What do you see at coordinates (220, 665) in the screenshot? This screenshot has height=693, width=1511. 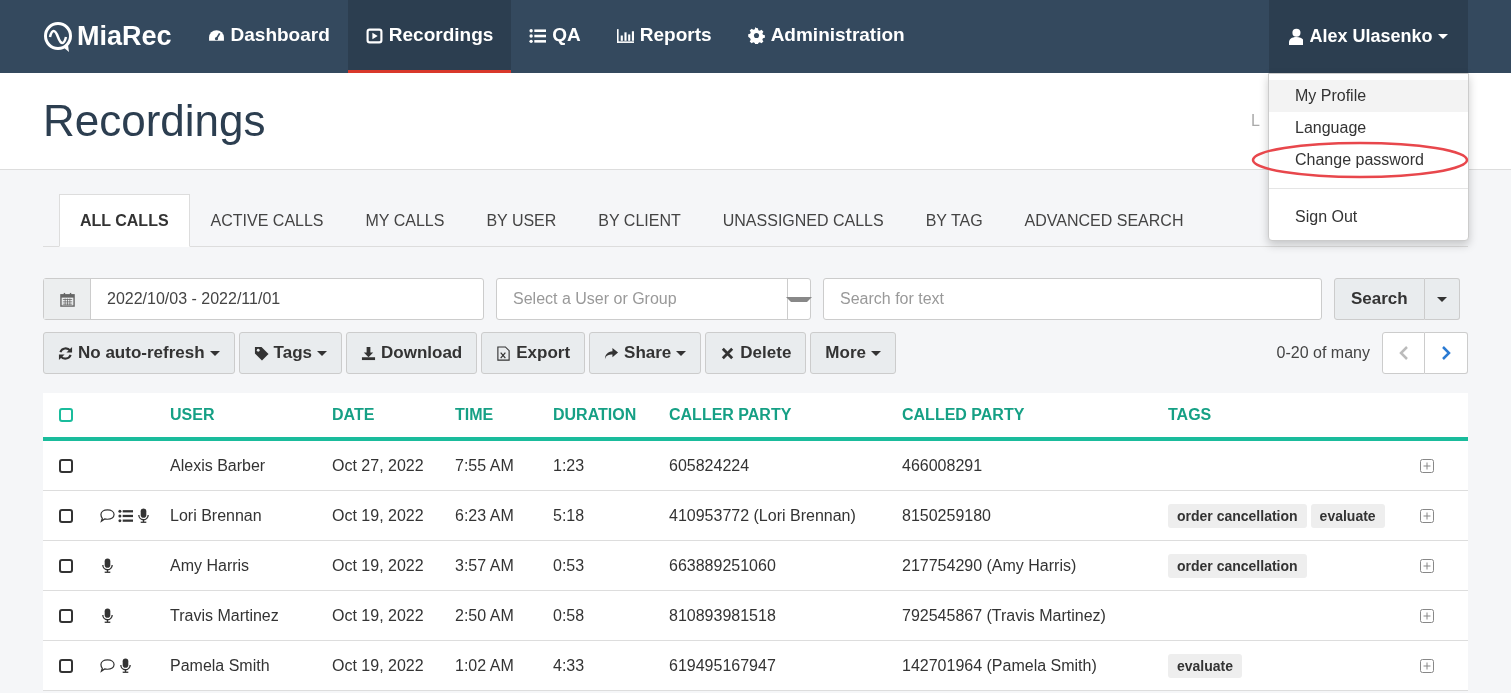 I see `table-cell: Pamela Smith` at bounding box center [220, 665].